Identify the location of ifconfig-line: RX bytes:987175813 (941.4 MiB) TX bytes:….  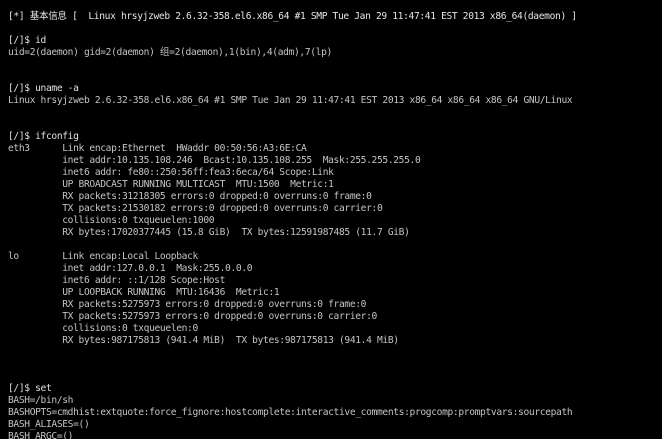
(203, 340).